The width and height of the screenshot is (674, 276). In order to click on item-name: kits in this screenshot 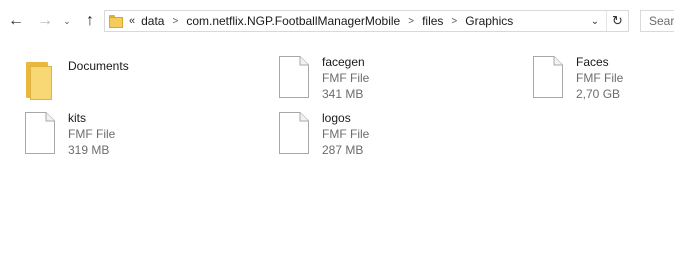, I will do `click(77, 118)`.